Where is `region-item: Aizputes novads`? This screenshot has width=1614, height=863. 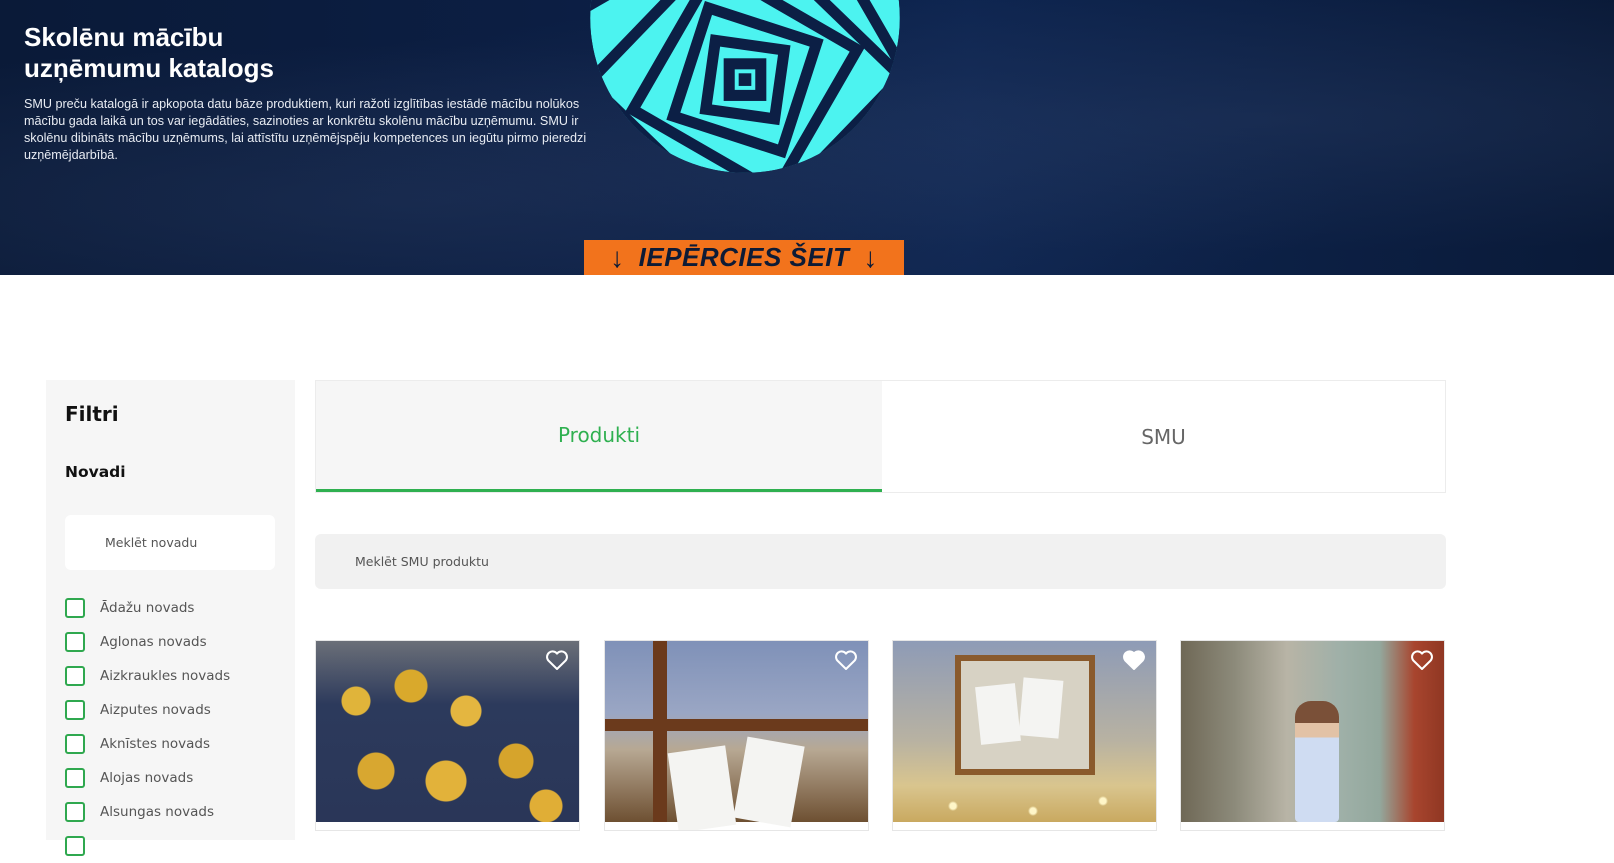 region-item: Aizputes novads is located at coordinates (147, 710).